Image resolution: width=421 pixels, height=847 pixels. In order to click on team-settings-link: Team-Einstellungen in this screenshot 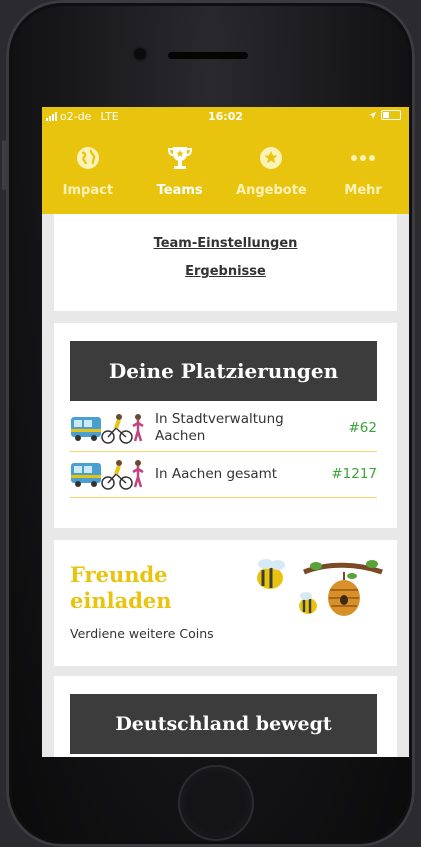, I will do `click(225, 243)`.